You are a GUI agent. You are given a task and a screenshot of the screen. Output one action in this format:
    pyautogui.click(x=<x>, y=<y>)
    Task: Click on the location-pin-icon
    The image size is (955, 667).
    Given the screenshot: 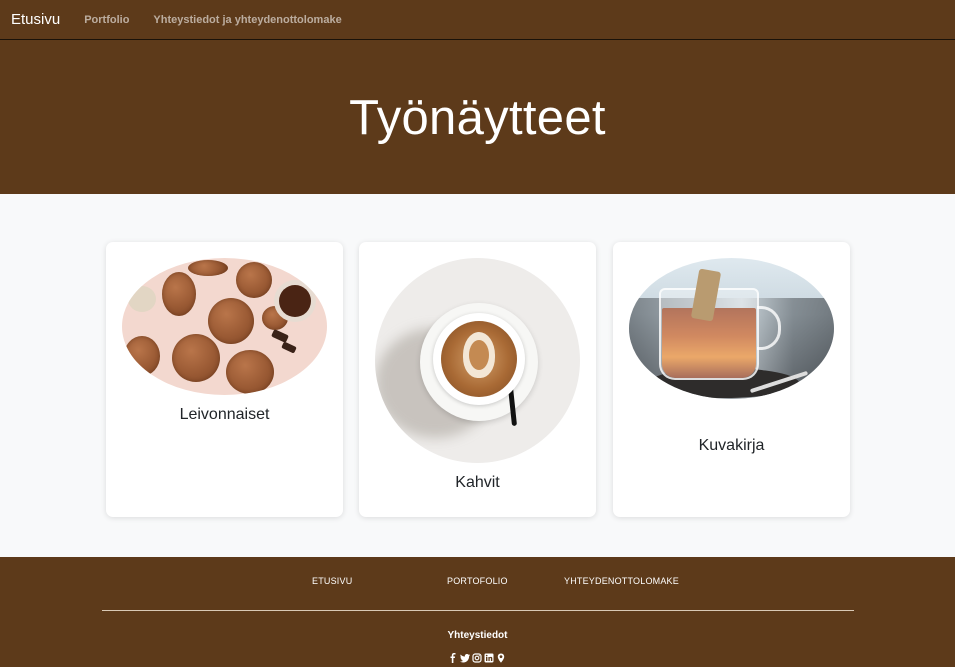 What is the action you would take?
    pyautogui.click(x=501, y=658)
    